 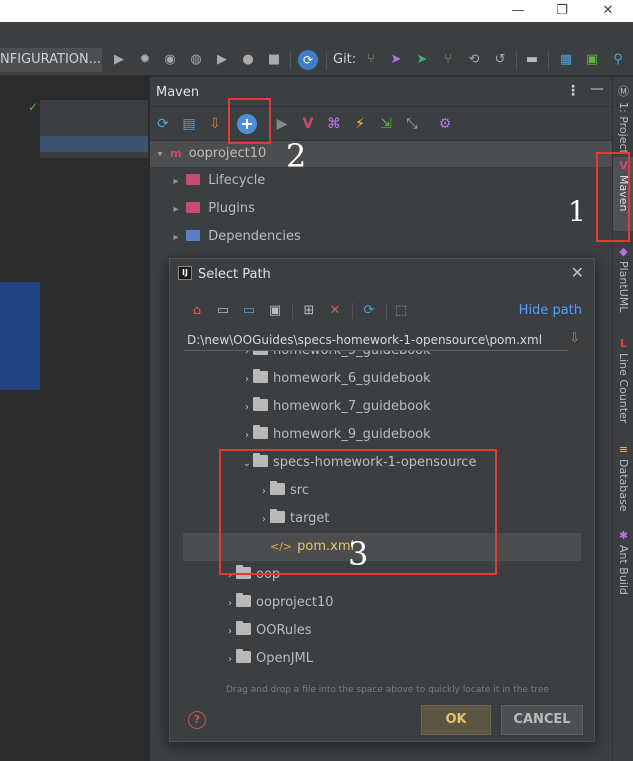 What do you see at coordinates (360, 124) in the screenshot?
I see `skip-tests-icon: ⚡` at bounding box center [360, 124].